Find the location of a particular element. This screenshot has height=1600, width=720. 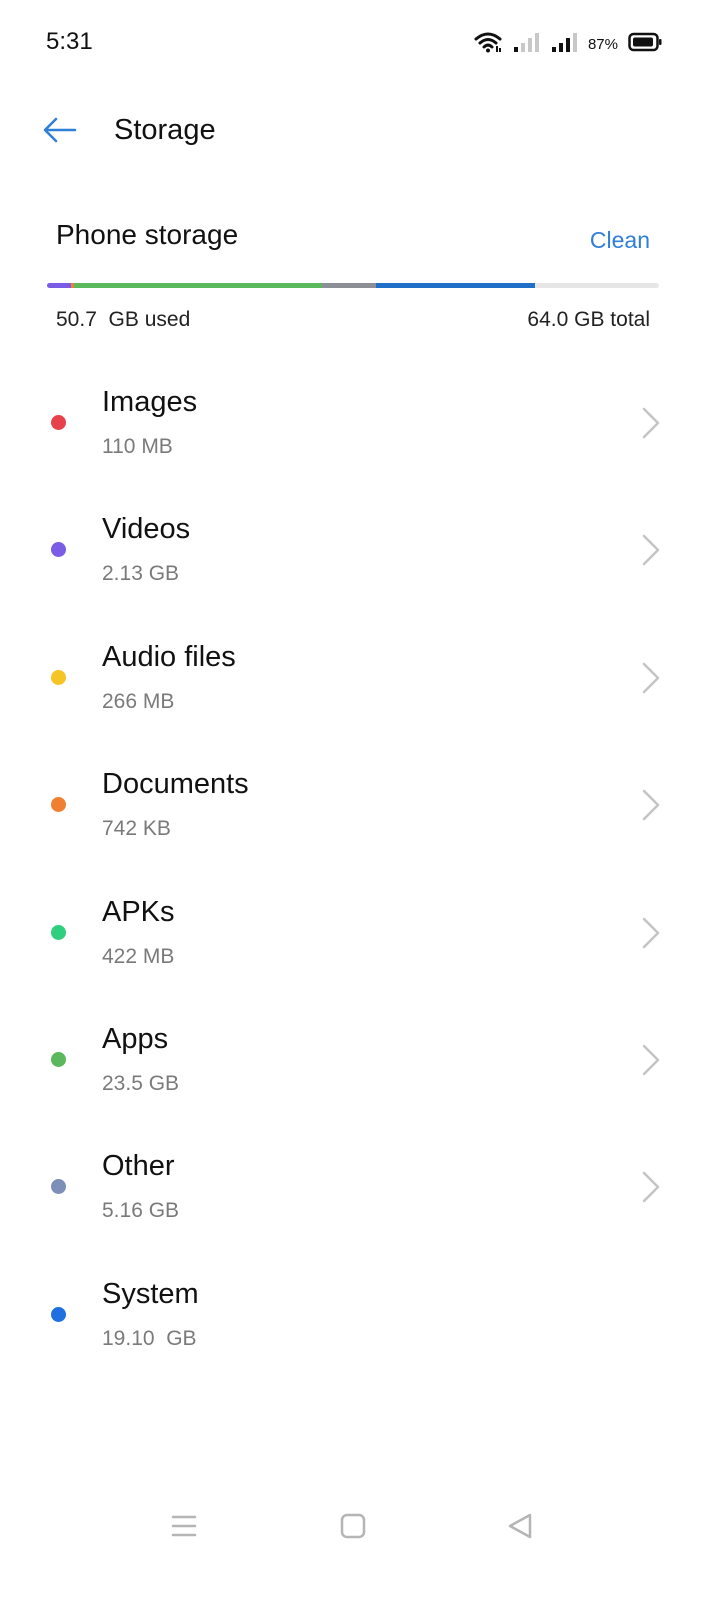

category-size: 19.10 GB is located at coordinates (149, 1338).